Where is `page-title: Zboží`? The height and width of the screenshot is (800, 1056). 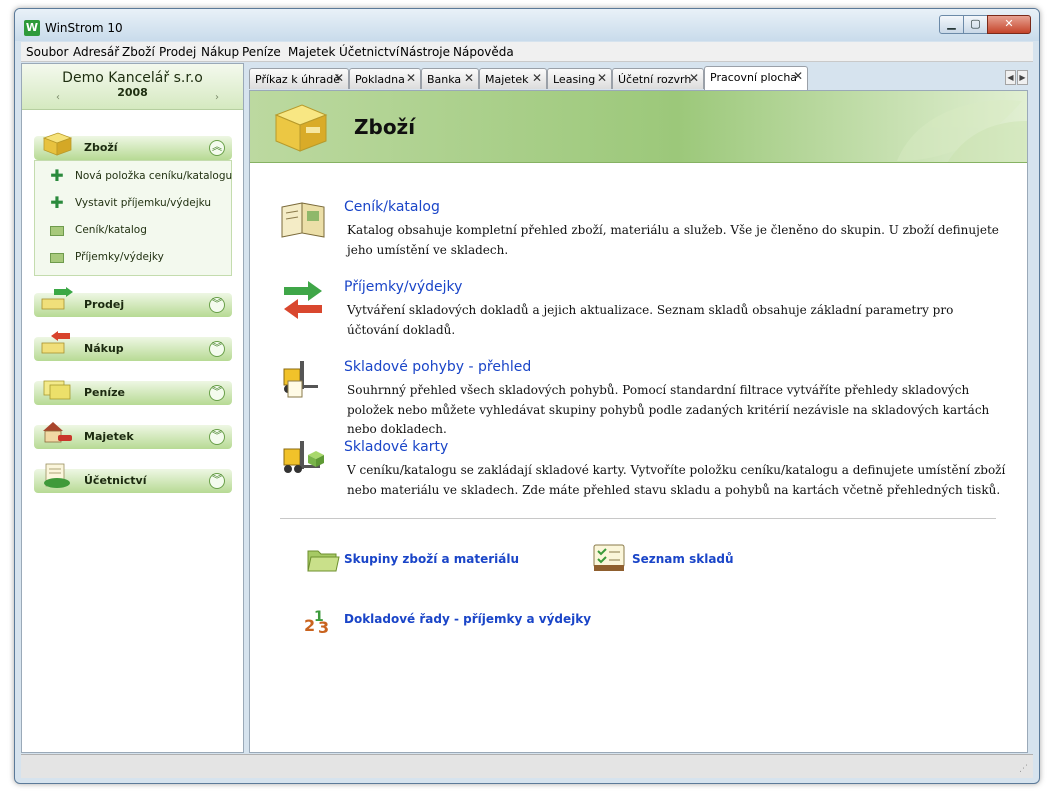
page-title: Zboží is located at coordinates (385, 127).